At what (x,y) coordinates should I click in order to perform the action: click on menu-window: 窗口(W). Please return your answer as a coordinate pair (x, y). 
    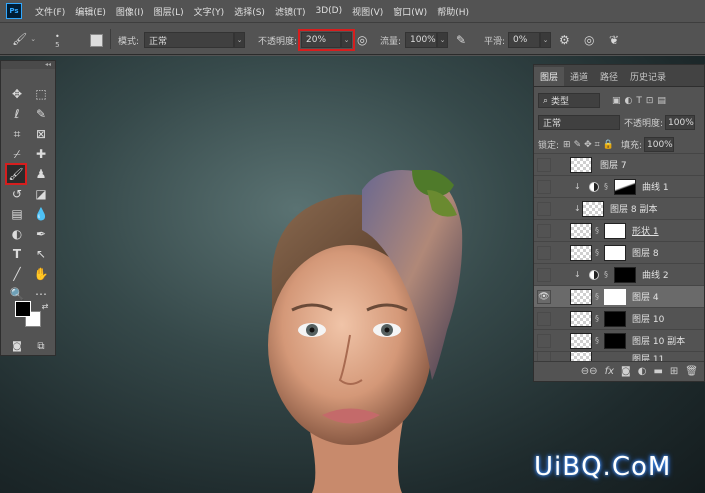
    Looking at the image, I should click on (410, 11).